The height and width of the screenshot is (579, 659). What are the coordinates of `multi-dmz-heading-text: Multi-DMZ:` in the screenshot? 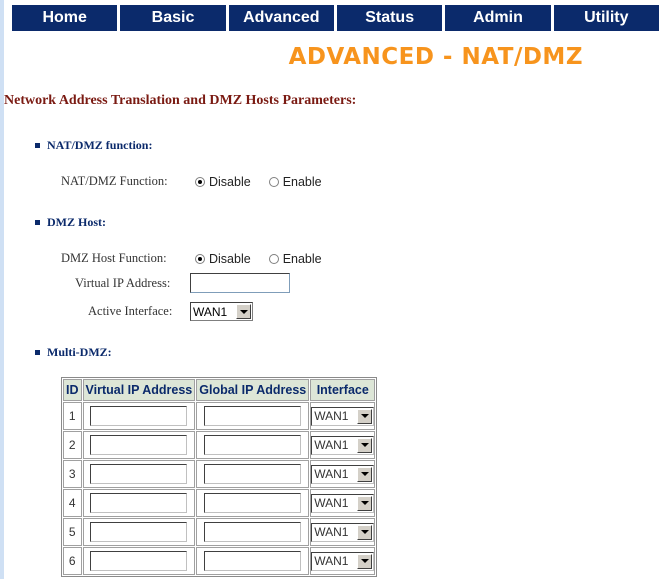 It's located at (79, 352).